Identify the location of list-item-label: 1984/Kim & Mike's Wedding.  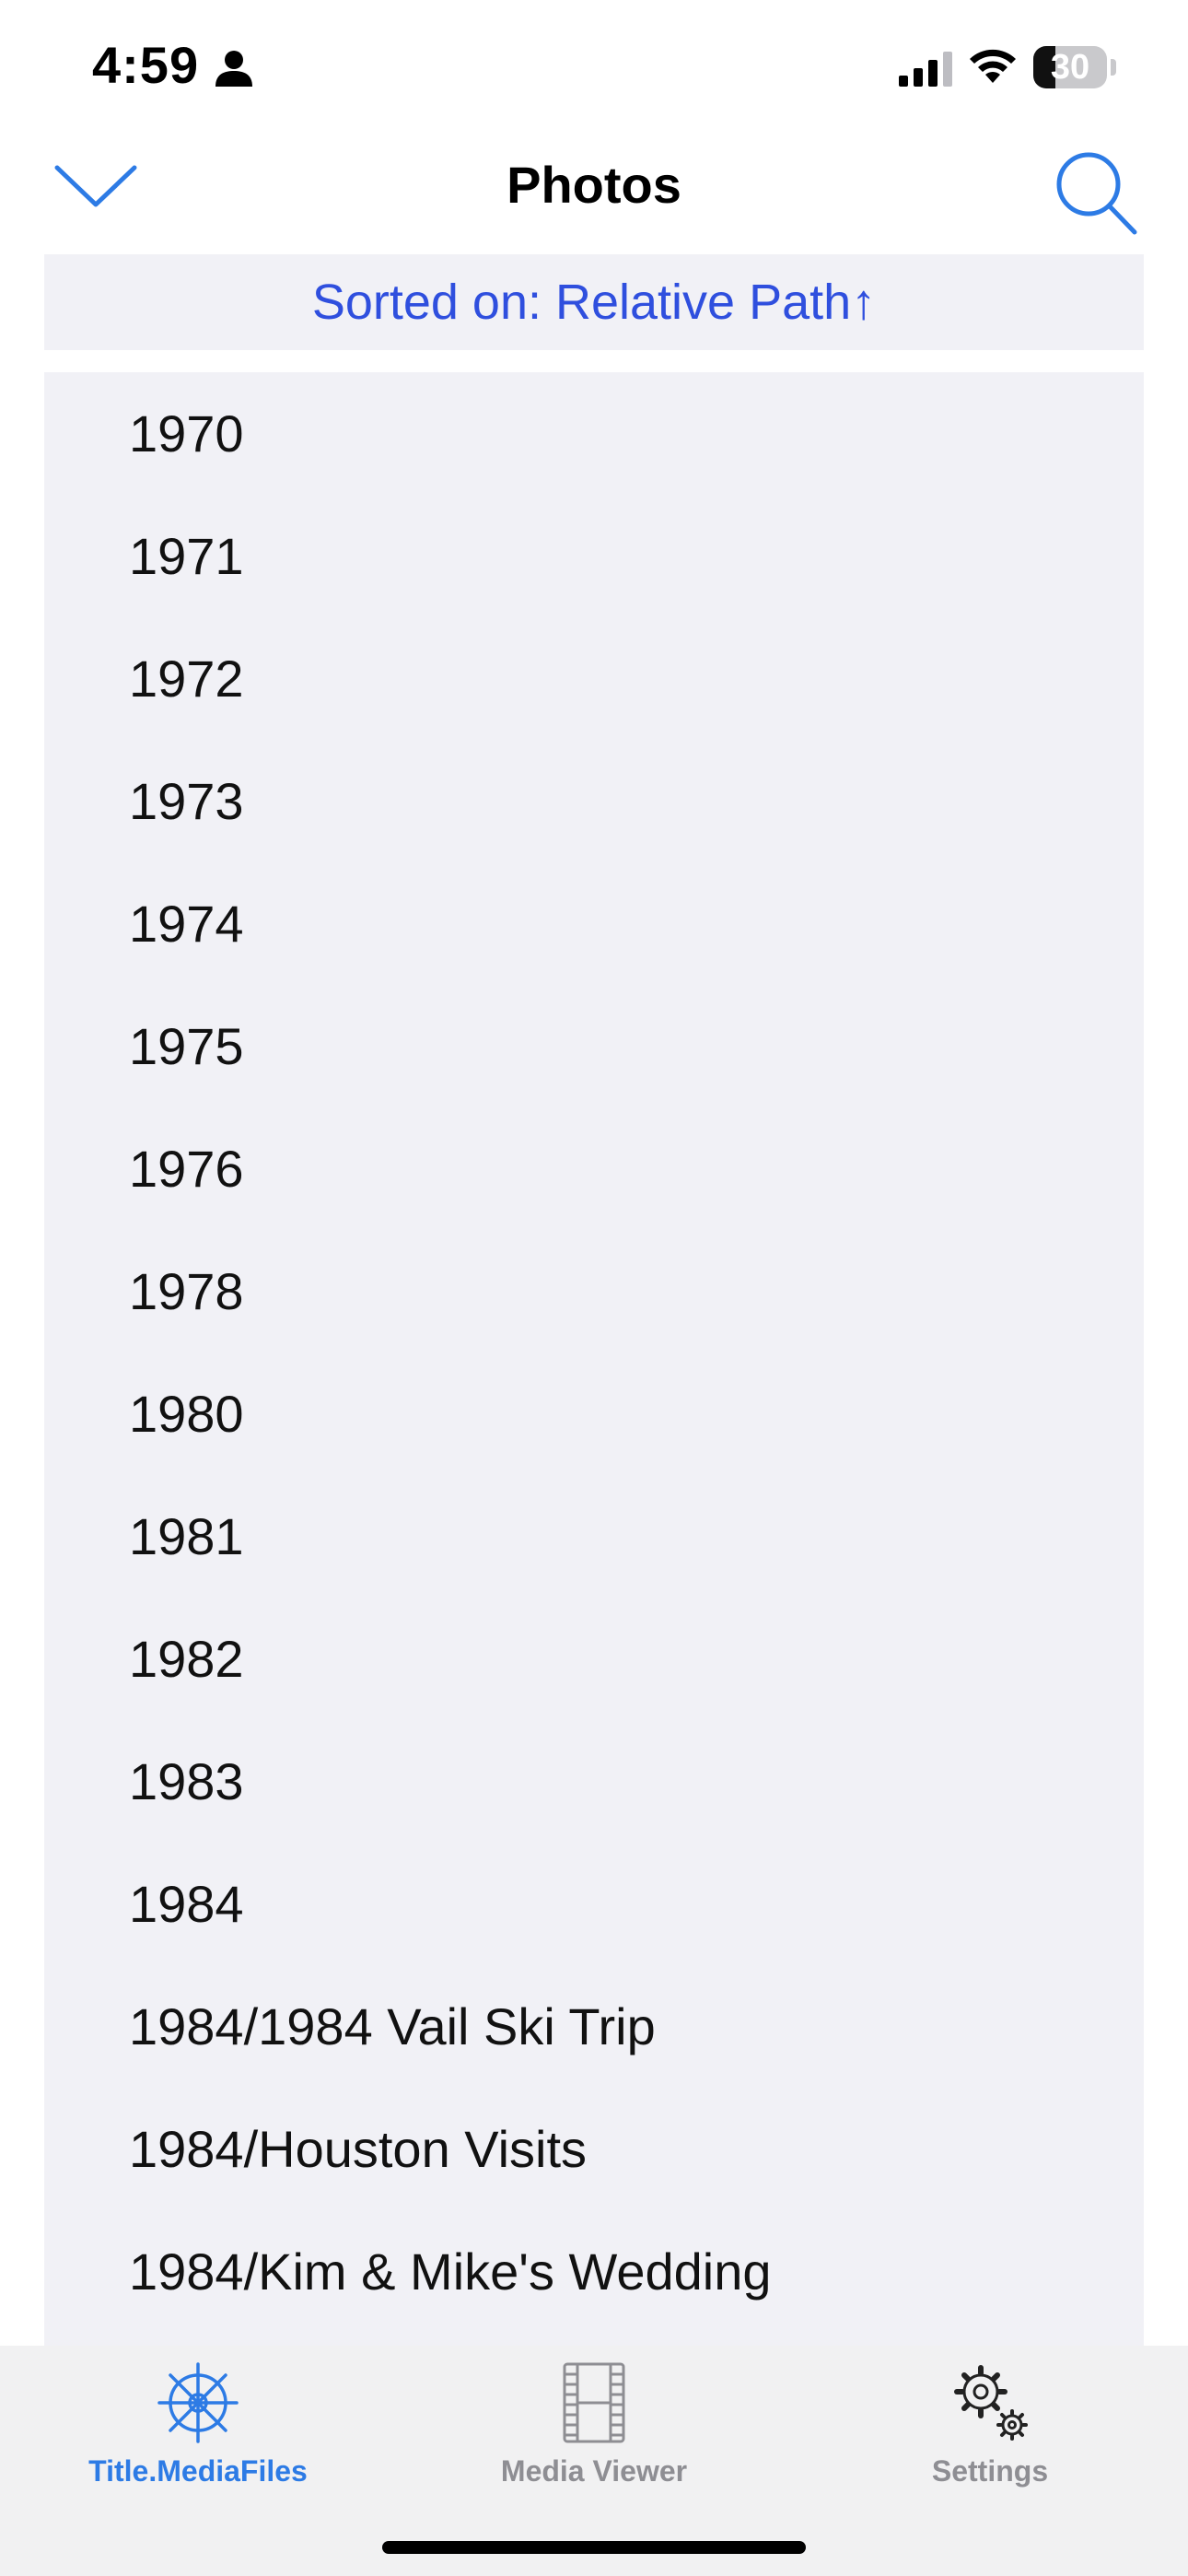
(451, 2271).